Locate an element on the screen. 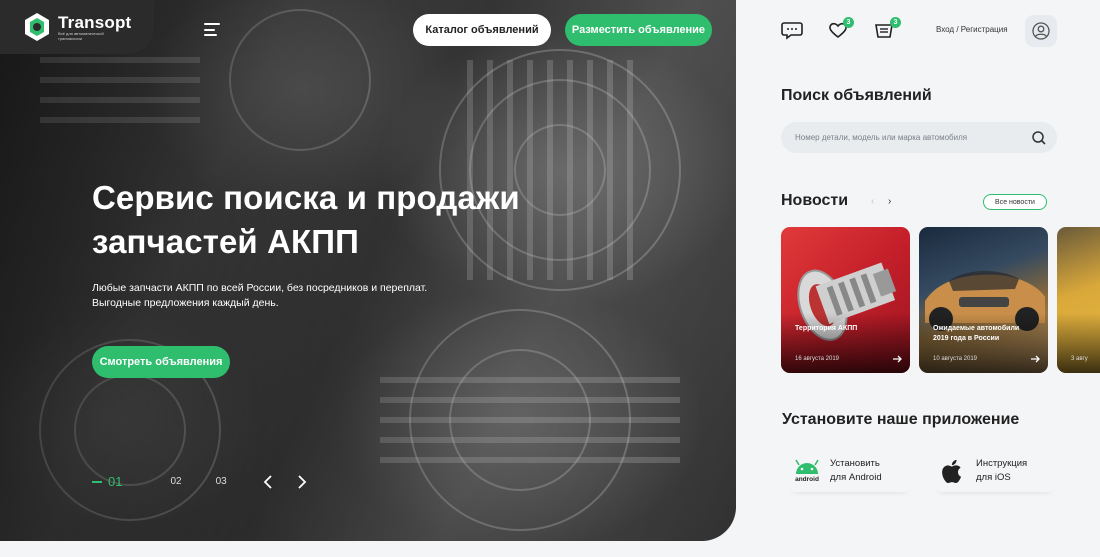 Image resolution: width=1100 pixels, height=557 pixels. menu-icon is located at coordinates (212, 29).